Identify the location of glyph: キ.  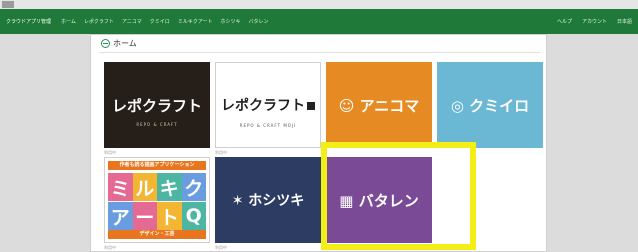
(169, 187).